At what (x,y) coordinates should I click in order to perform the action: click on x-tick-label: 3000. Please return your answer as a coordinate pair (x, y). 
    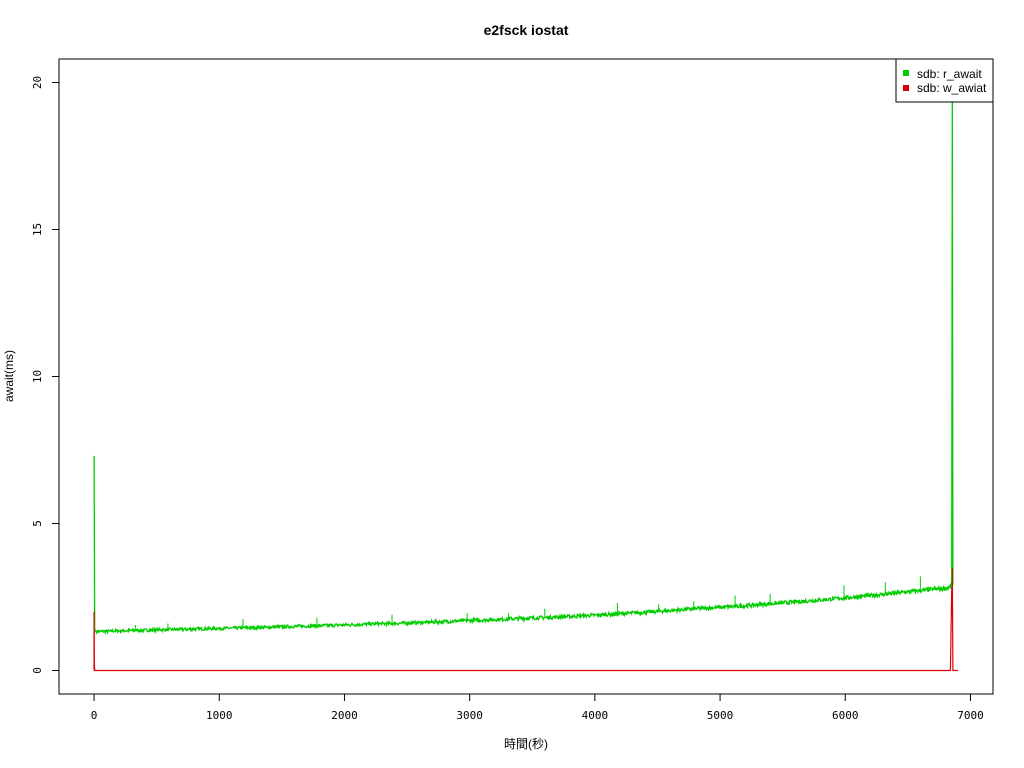
    Looking at the image, I should click on (469, 715).